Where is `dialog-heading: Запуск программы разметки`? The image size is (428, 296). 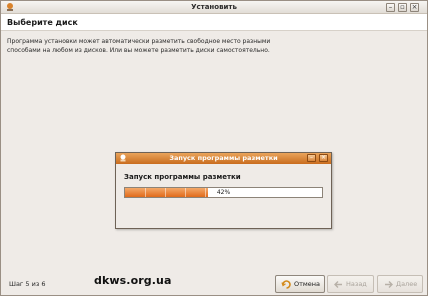
dialog-heading: Запуск программы разметки is located at coordinates (182, 177).